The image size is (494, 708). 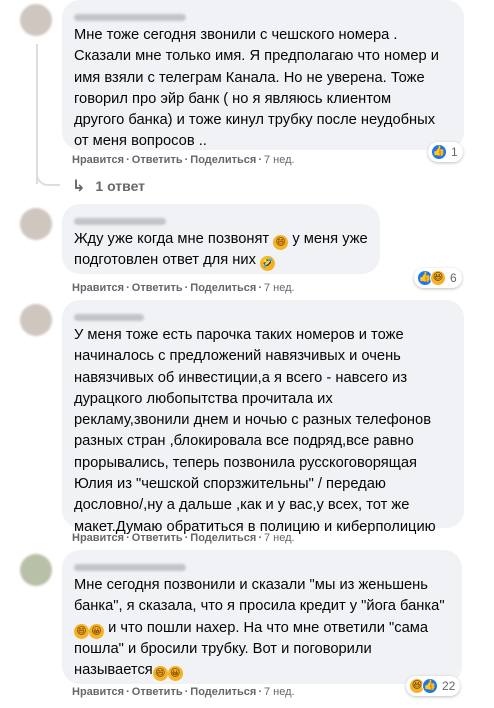 I want to click on reply-arrow-icon: ↳, so click(x=79, y=186).